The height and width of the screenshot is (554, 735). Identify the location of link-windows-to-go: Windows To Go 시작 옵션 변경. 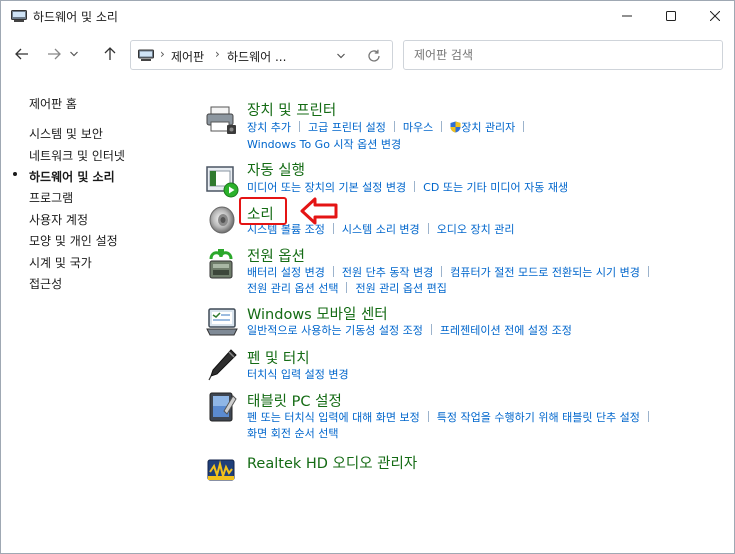
(324, 144).